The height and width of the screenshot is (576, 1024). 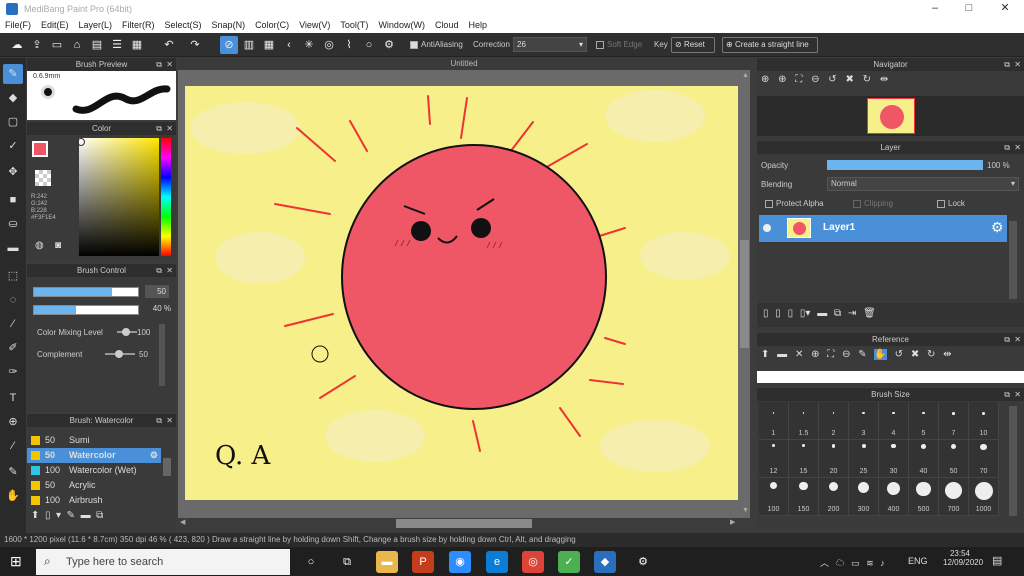 I want to click on vertical-scrollbar-thumb, so click(x=744, y=294).